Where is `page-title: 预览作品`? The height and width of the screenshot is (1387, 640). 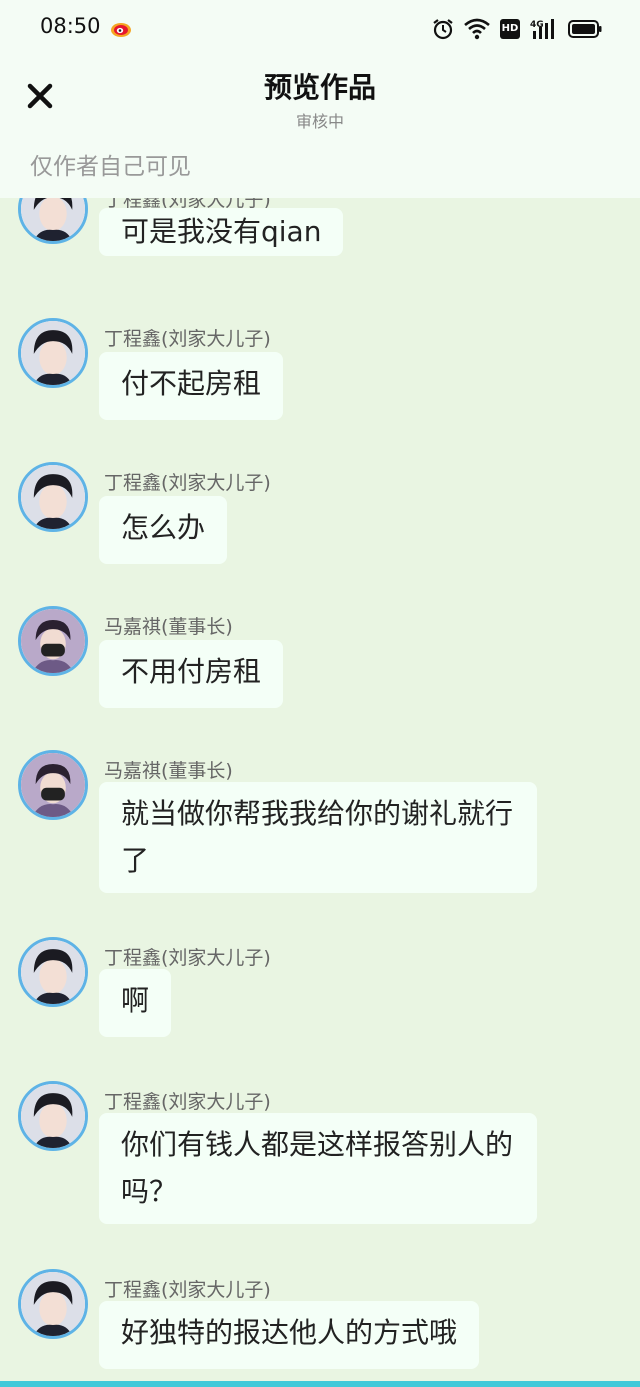
page-title: 预览作品 is located at coordinates (319, 87).